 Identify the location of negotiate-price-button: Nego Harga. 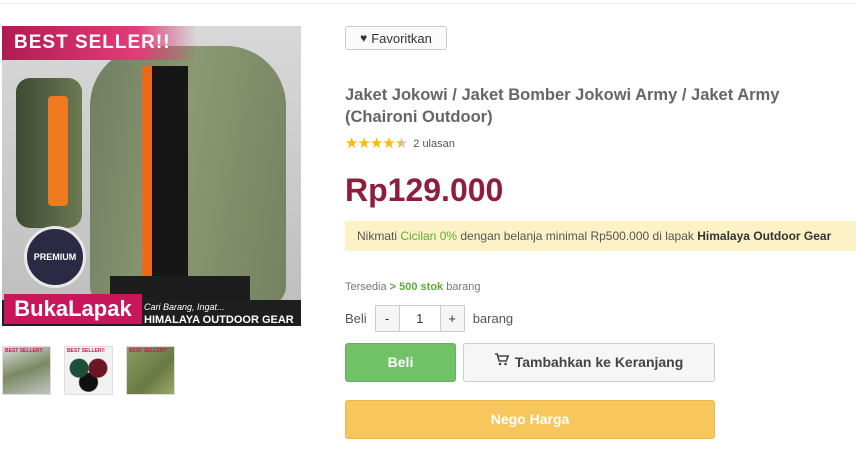
(530, 419).